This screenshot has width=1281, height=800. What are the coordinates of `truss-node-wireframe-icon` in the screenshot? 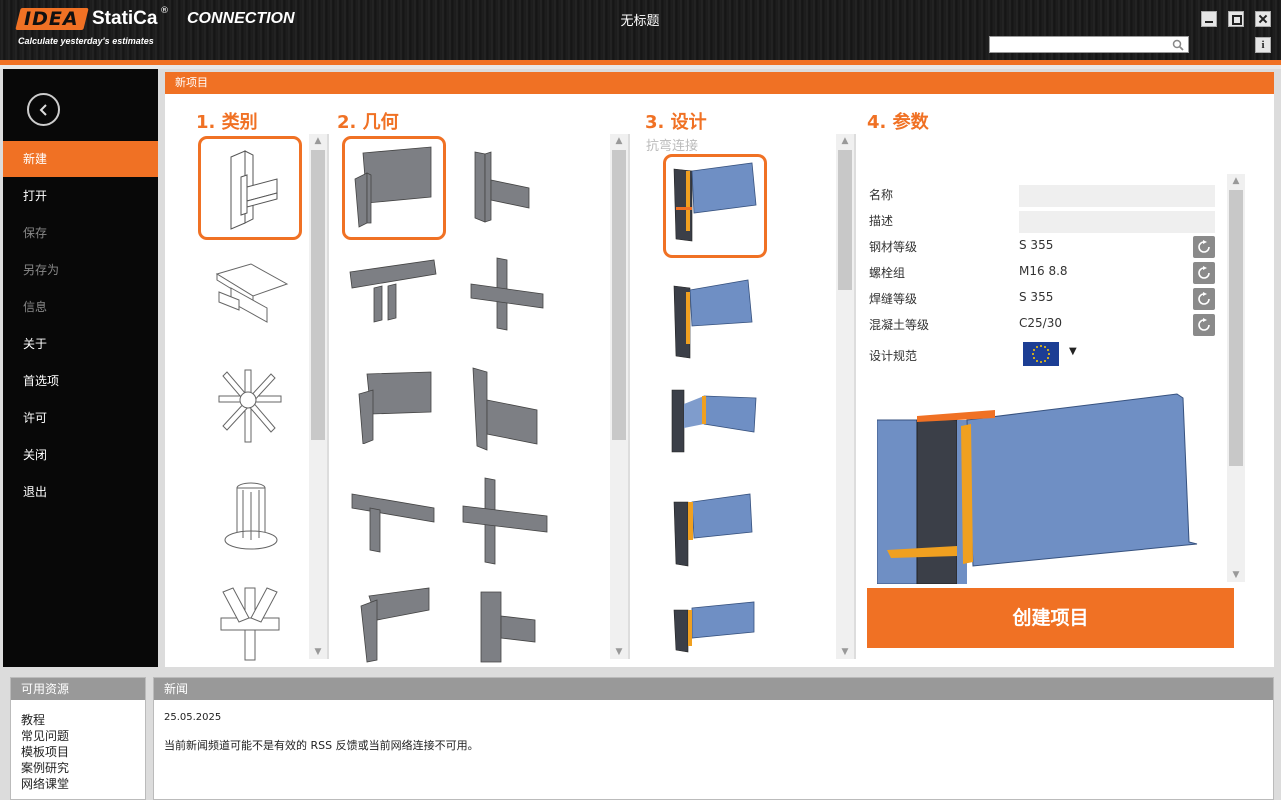 It's located at (250, 406).